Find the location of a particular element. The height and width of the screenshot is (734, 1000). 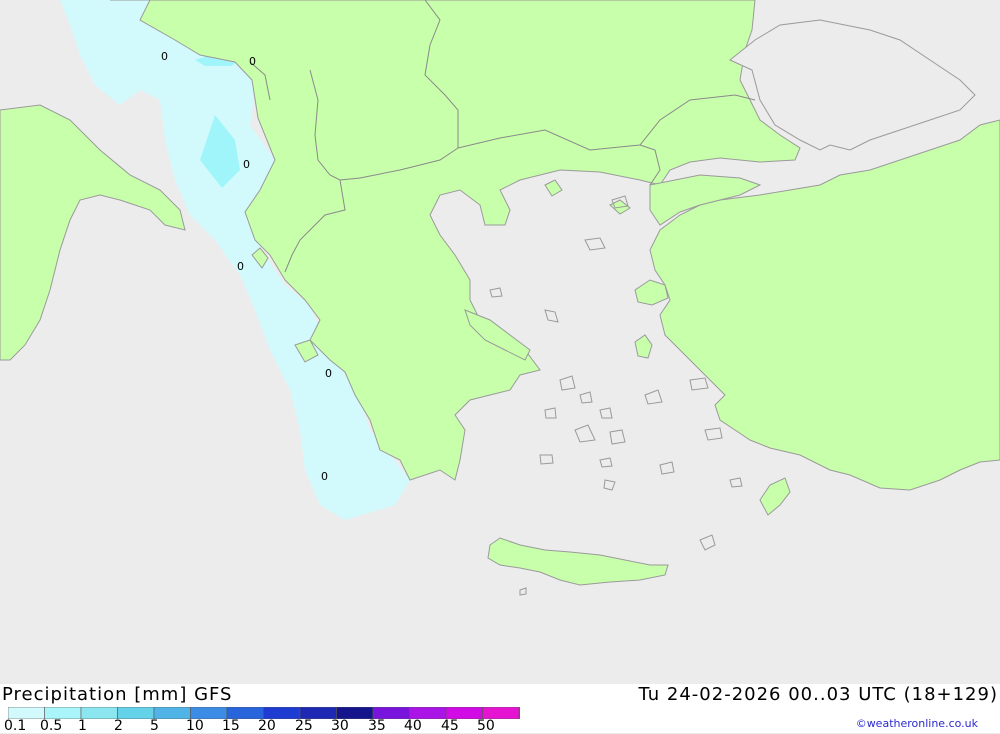

scale-label: 50 is located at coordinates (486, 726).